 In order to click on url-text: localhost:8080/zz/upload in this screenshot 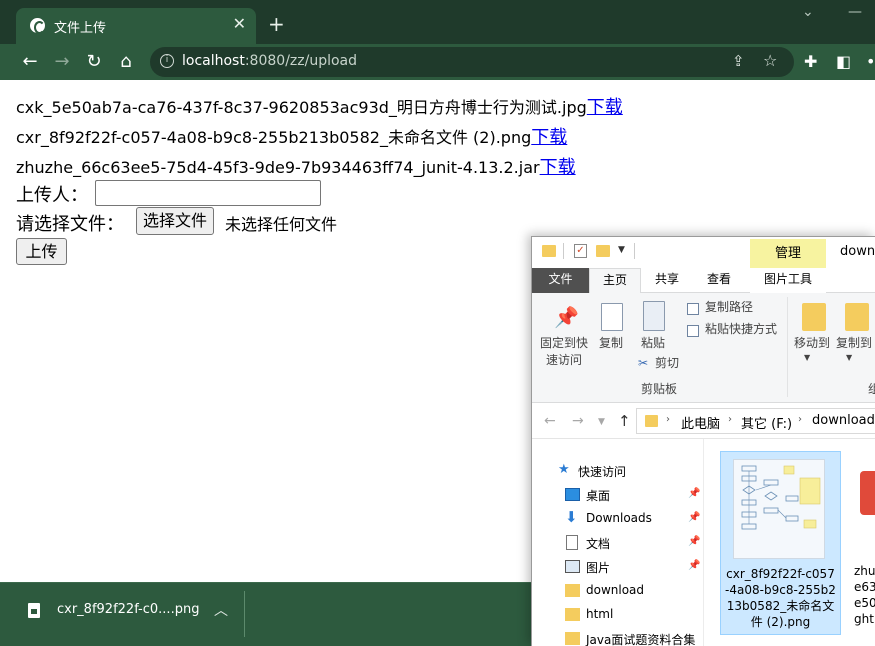, I will do `click(269, 61)`.